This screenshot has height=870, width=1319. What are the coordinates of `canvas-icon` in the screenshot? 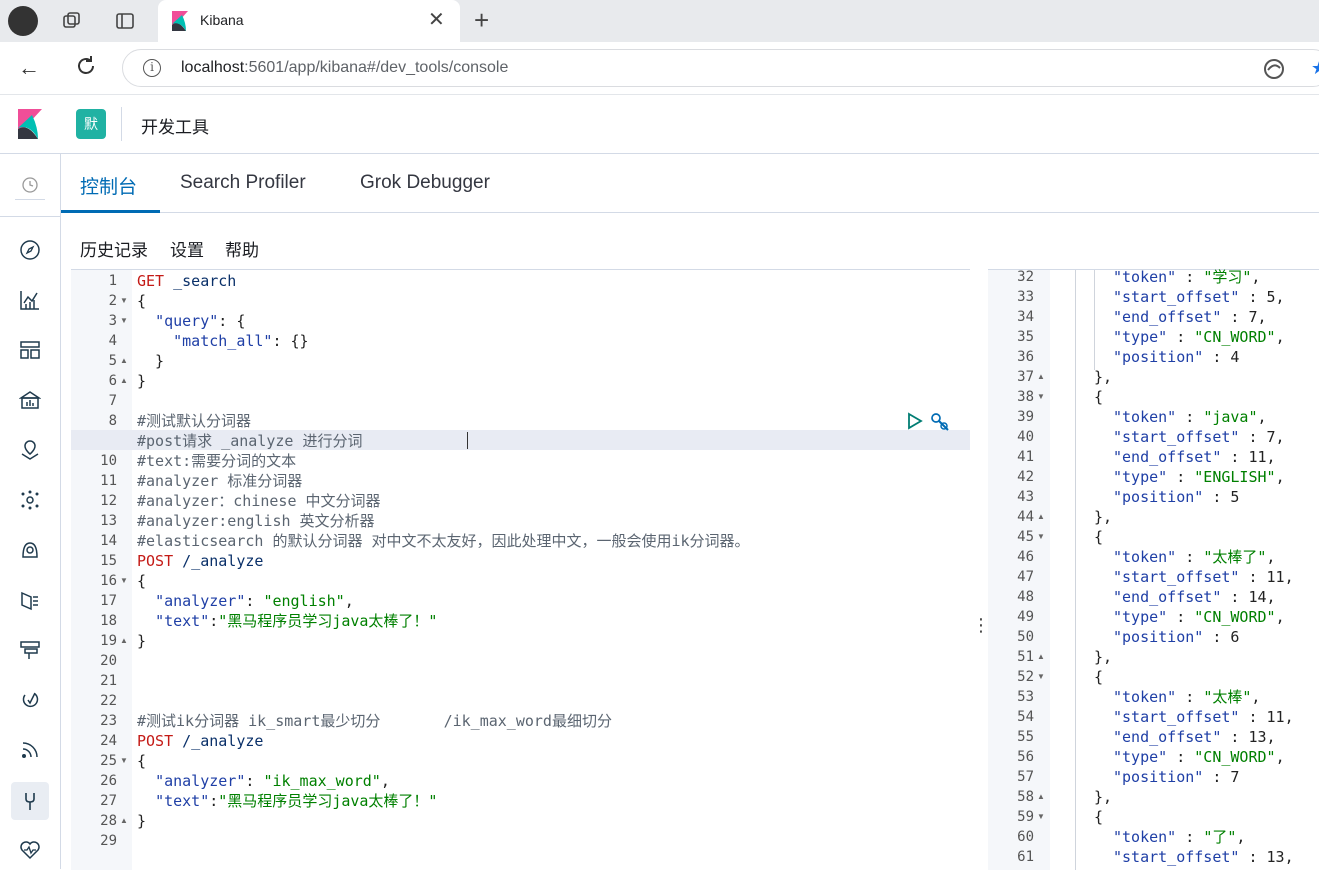 It's located at (30, 400).